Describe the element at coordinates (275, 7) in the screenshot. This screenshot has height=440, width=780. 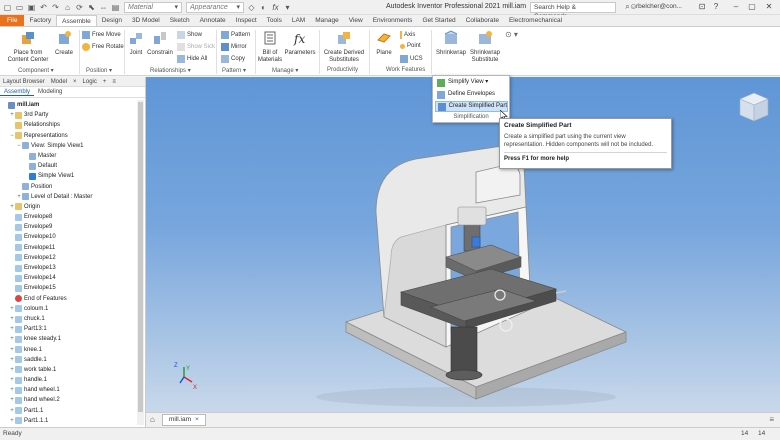
I see `fx-icon: fx` at that location.